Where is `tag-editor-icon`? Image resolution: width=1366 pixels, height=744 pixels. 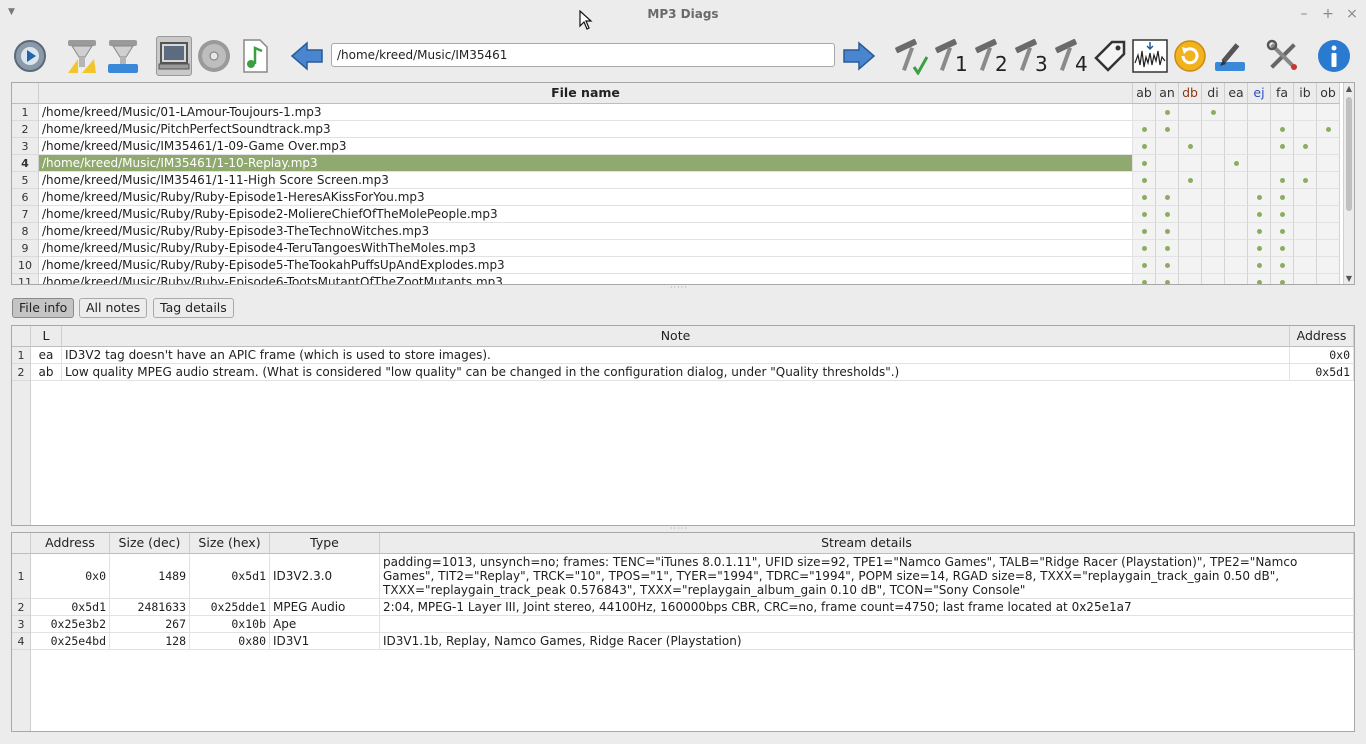
tag-editor-icon is located at coordinates (1110, 56).